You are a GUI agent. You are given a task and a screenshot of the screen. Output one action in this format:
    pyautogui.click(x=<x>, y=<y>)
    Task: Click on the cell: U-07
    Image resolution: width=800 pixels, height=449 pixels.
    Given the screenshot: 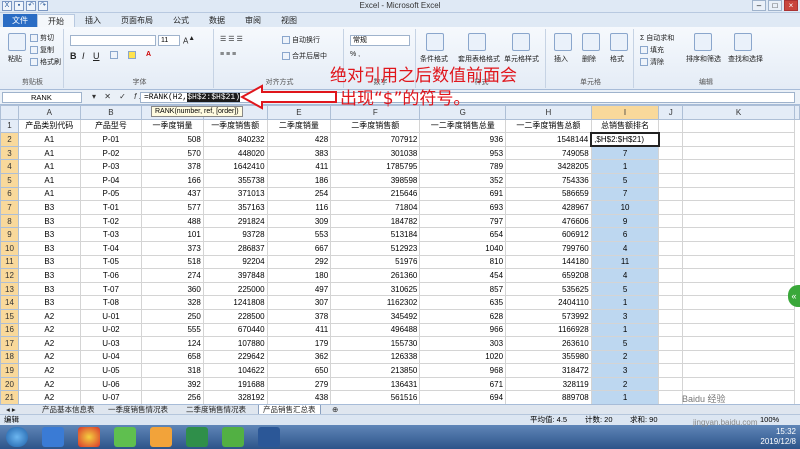 What is the action you would take?
    pyautogui.click(x=111, y=398)
    